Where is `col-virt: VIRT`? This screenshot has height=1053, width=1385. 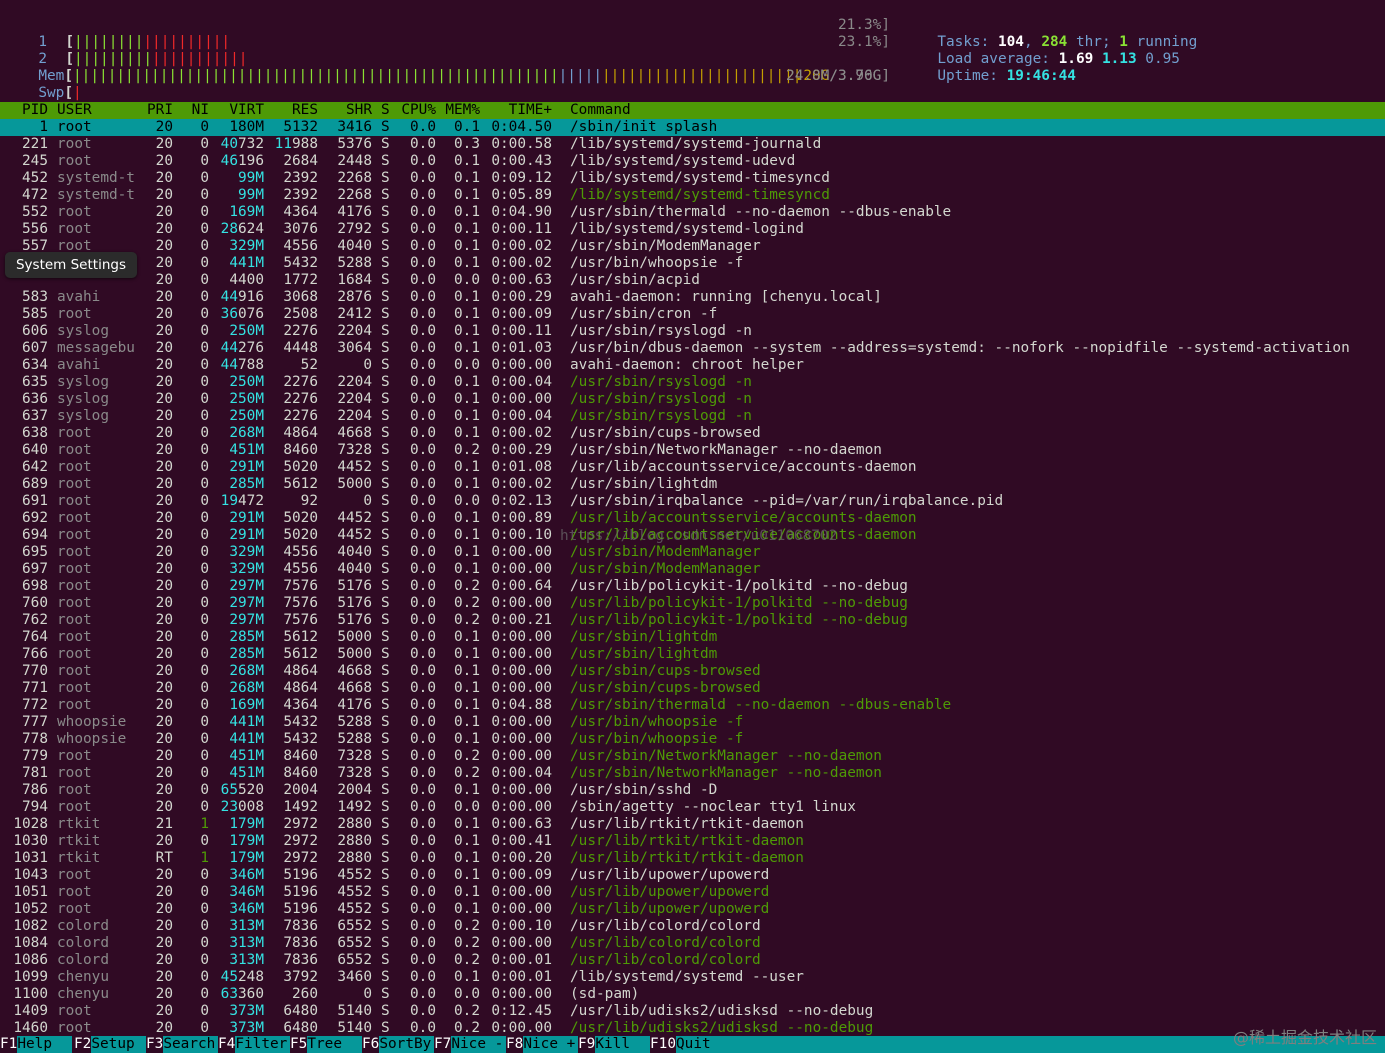
col-virt: VIRT is located at coordinates (237, 110).